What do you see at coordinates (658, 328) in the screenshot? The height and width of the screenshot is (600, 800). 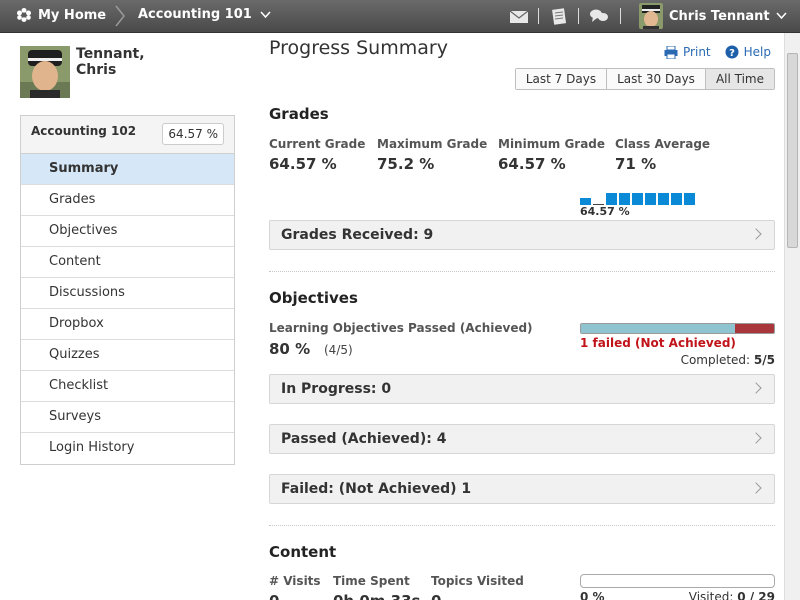 I see `objectives-passed-fill` at bounding box center [658, 328].